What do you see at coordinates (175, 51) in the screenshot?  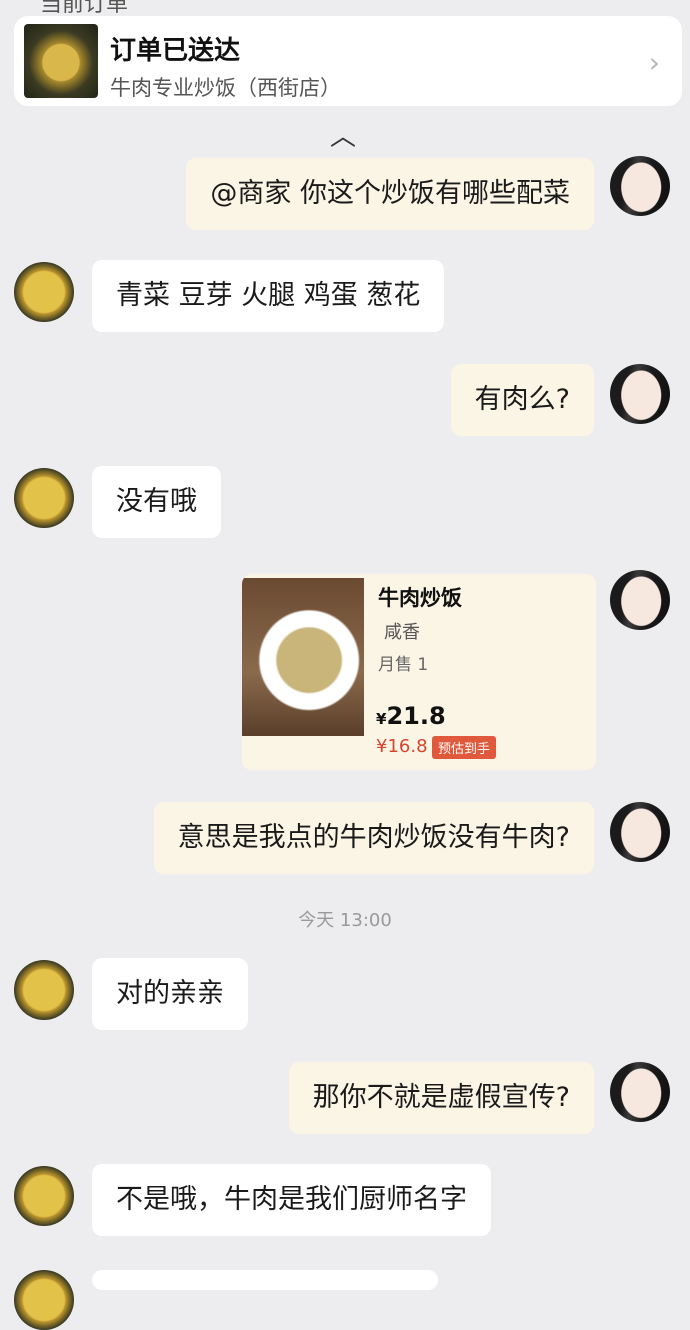 I see `order-status: 订单已送达` at bounding box center [175, 51].